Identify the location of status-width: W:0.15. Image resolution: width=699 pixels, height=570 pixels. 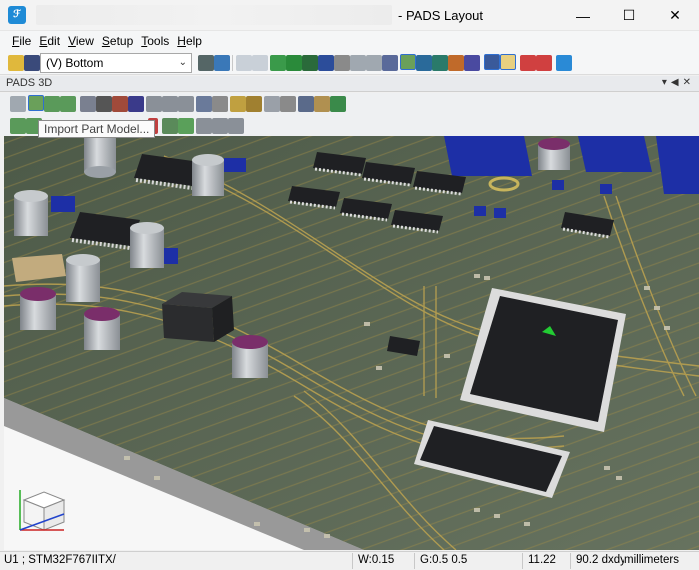
(376, 560).